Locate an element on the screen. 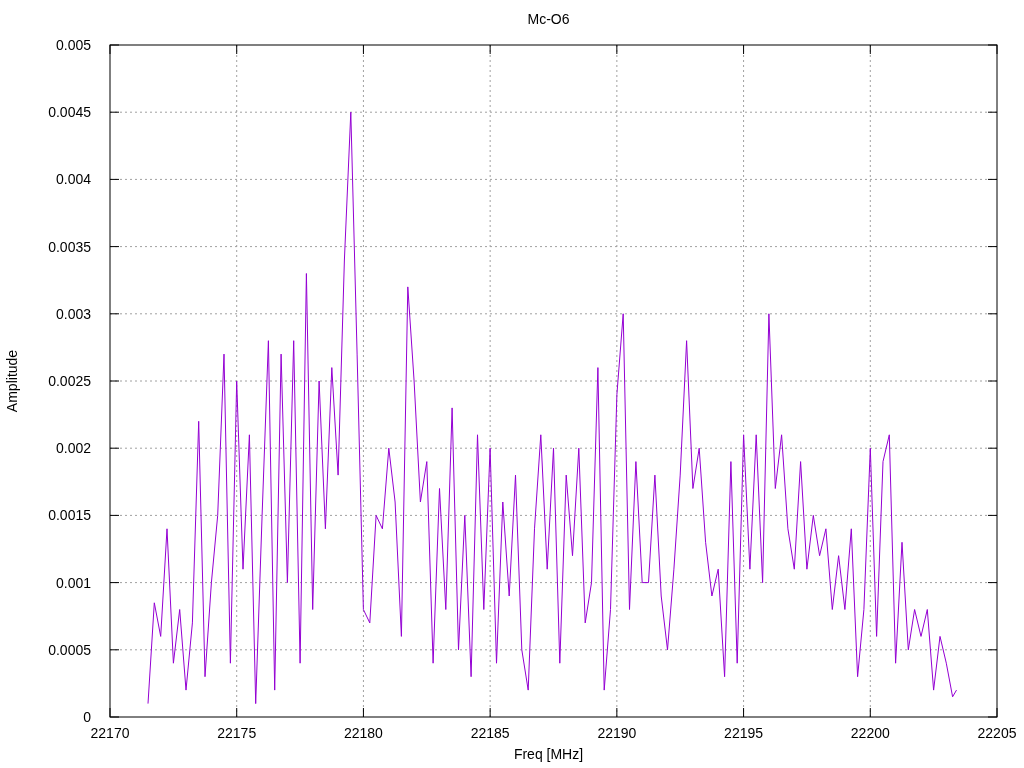 The height and width of the screenshot is (768, 1024). tick-label: 0.001 is located at coordinates (73, 582).